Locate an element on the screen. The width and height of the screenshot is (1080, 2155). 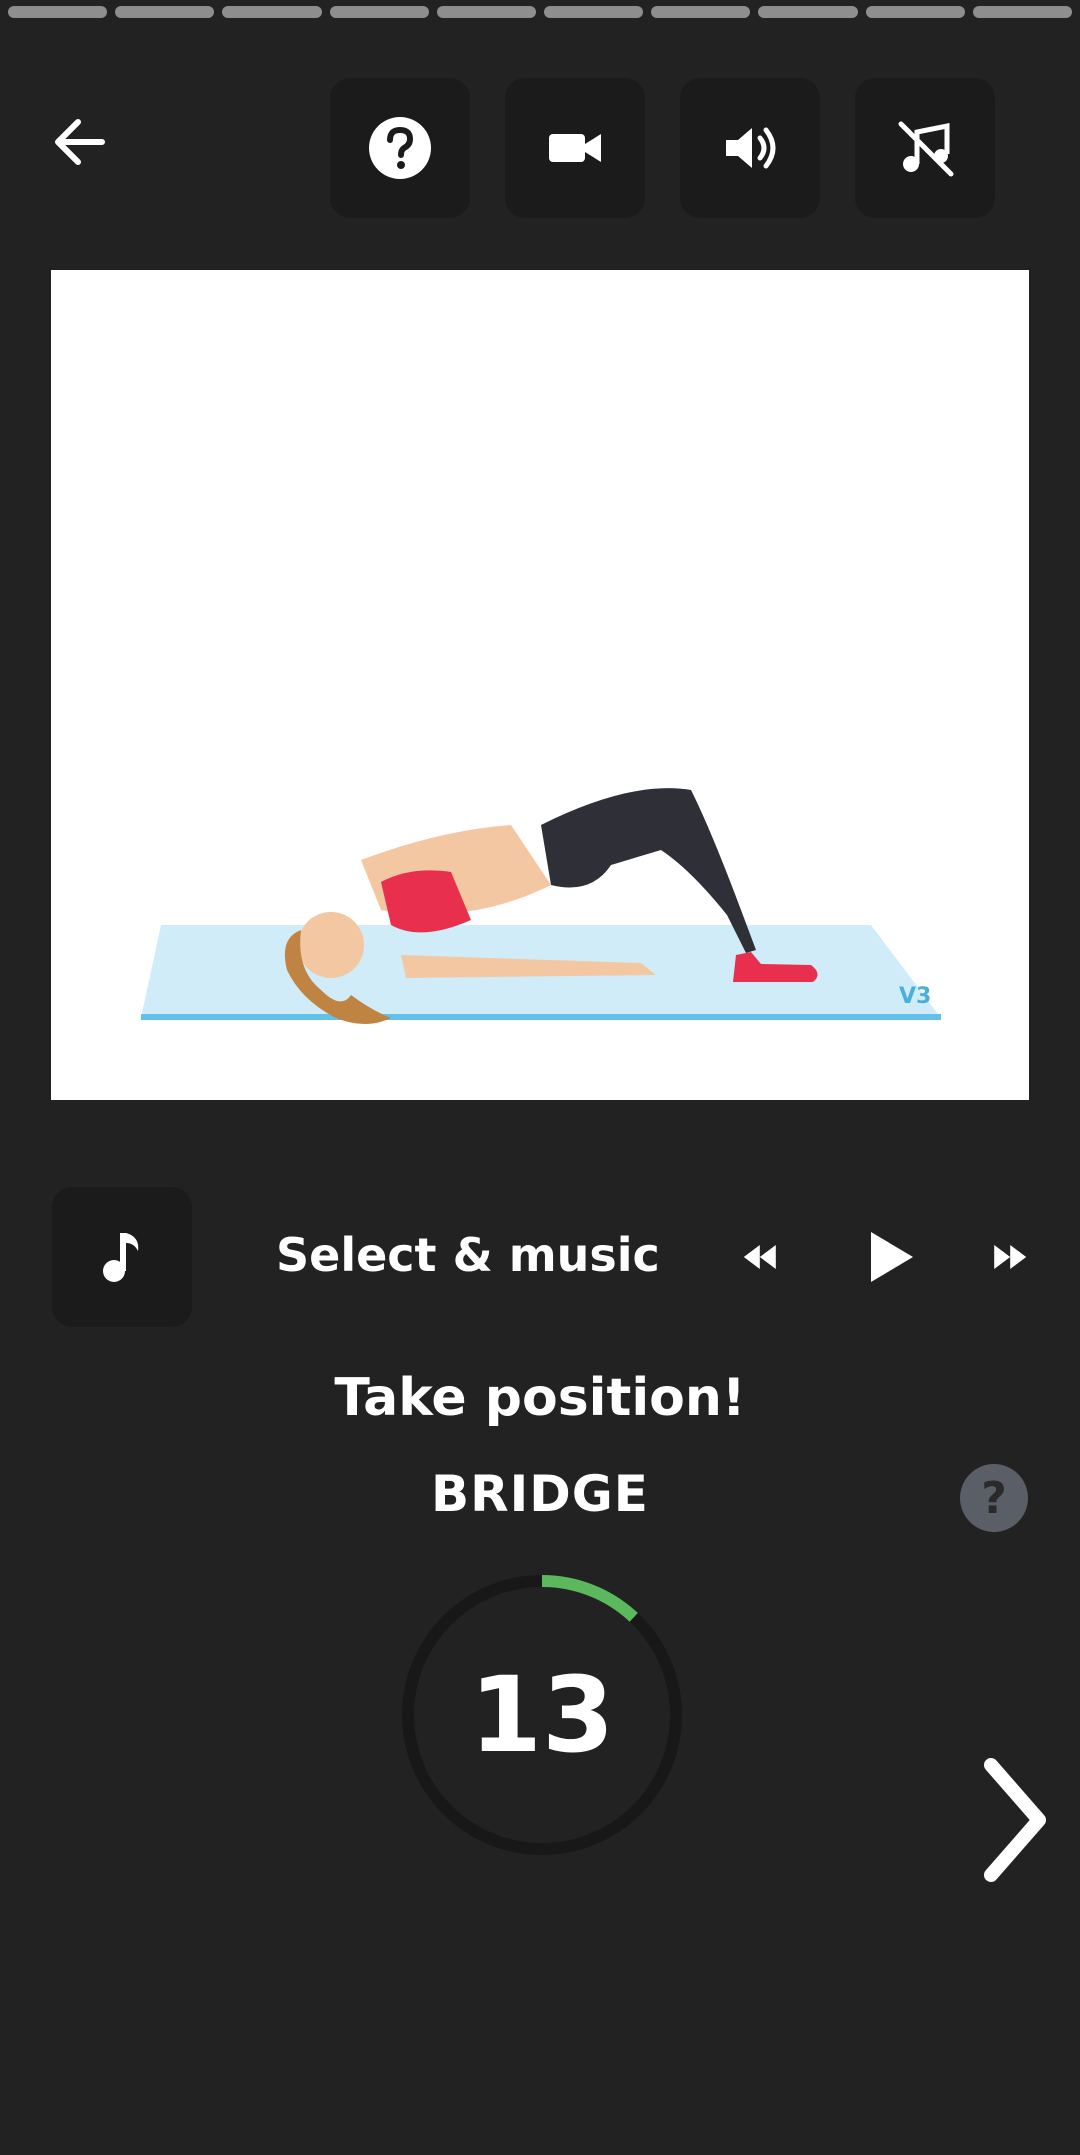
countdown-timer: 13 is located at coordinates (542, 1715).